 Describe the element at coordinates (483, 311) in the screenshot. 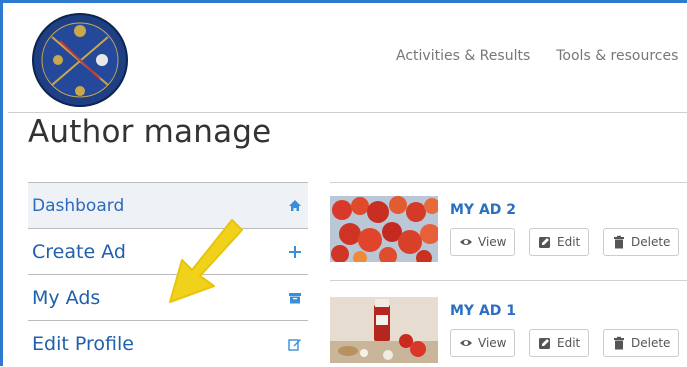

I see `ad-title: MY AD 1` at that location.